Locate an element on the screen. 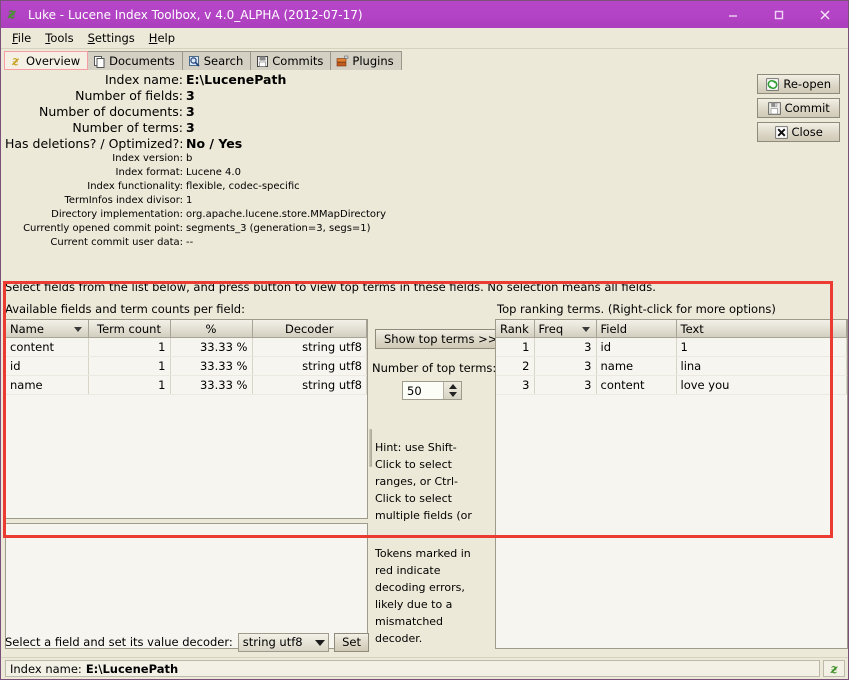  menu-file: File is located at coordinates (21, 38).